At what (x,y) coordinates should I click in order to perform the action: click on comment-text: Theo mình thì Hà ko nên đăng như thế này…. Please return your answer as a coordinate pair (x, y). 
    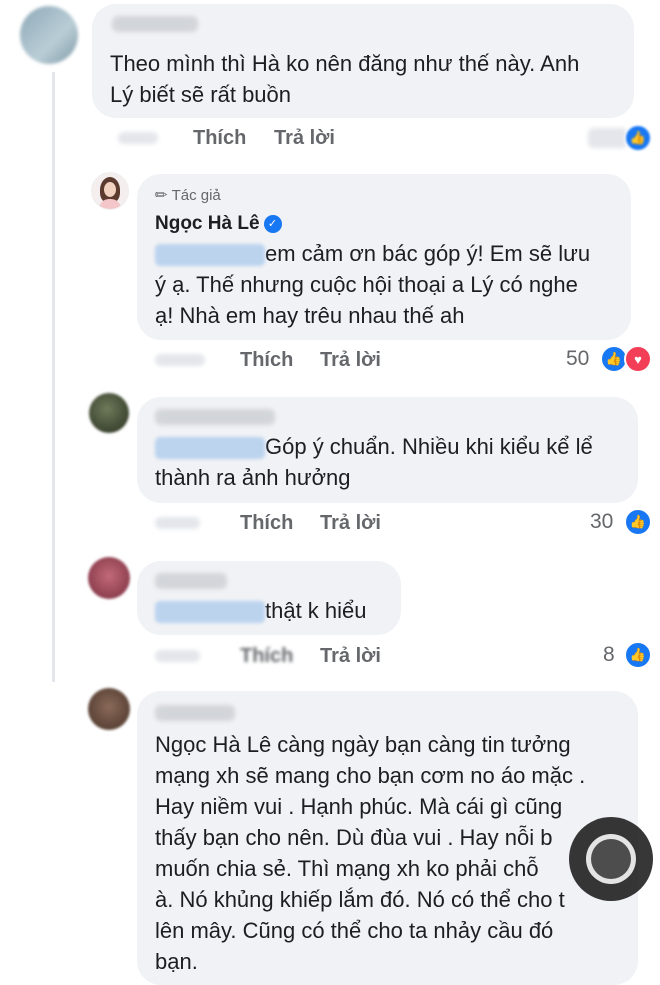
    Looking at the image, I should click on (345, 79).